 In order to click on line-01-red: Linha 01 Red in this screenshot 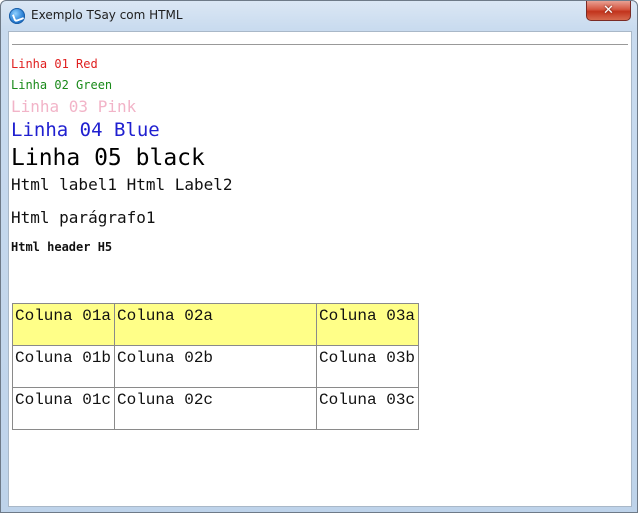, I will do `click(54, 64)`.